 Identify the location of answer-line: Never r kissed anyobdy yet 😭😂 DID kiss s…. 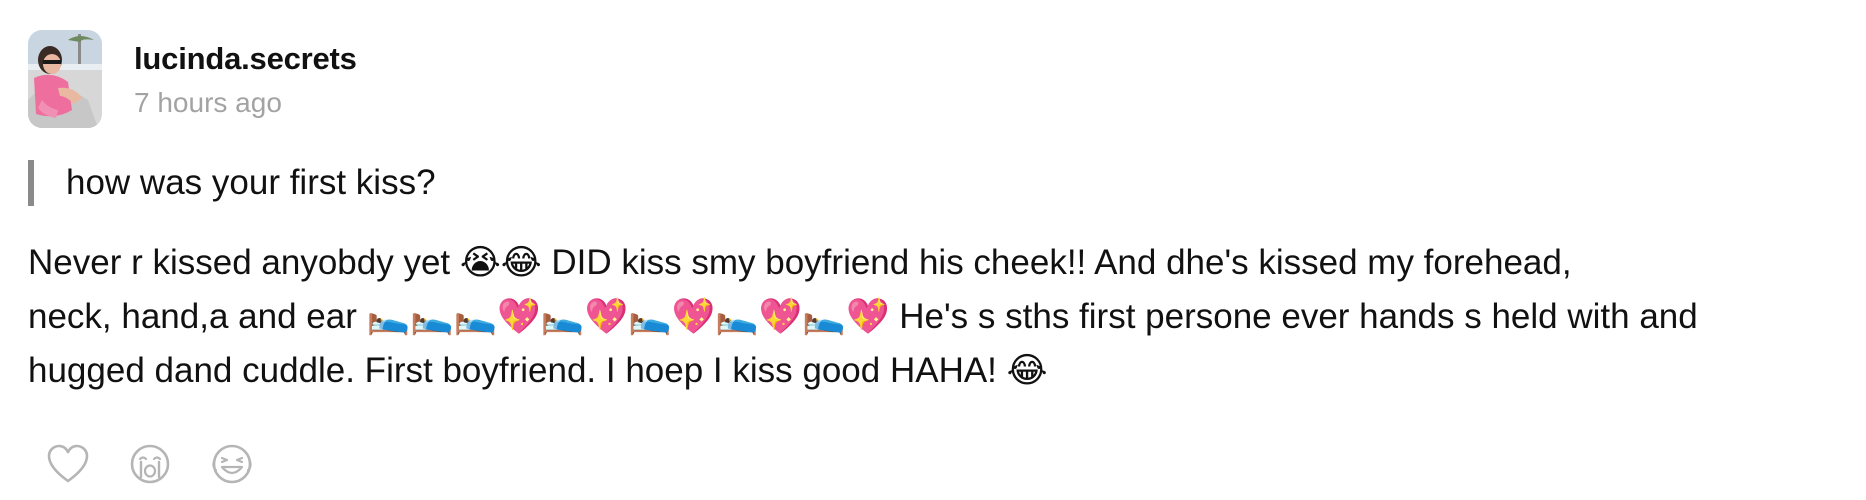
(800, 262).